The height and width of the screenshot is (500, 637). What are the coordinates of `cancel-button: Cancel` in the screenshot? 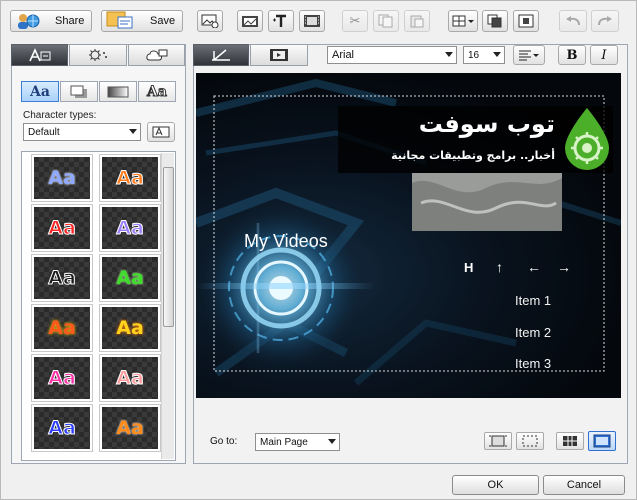 It's located at (584, 485).